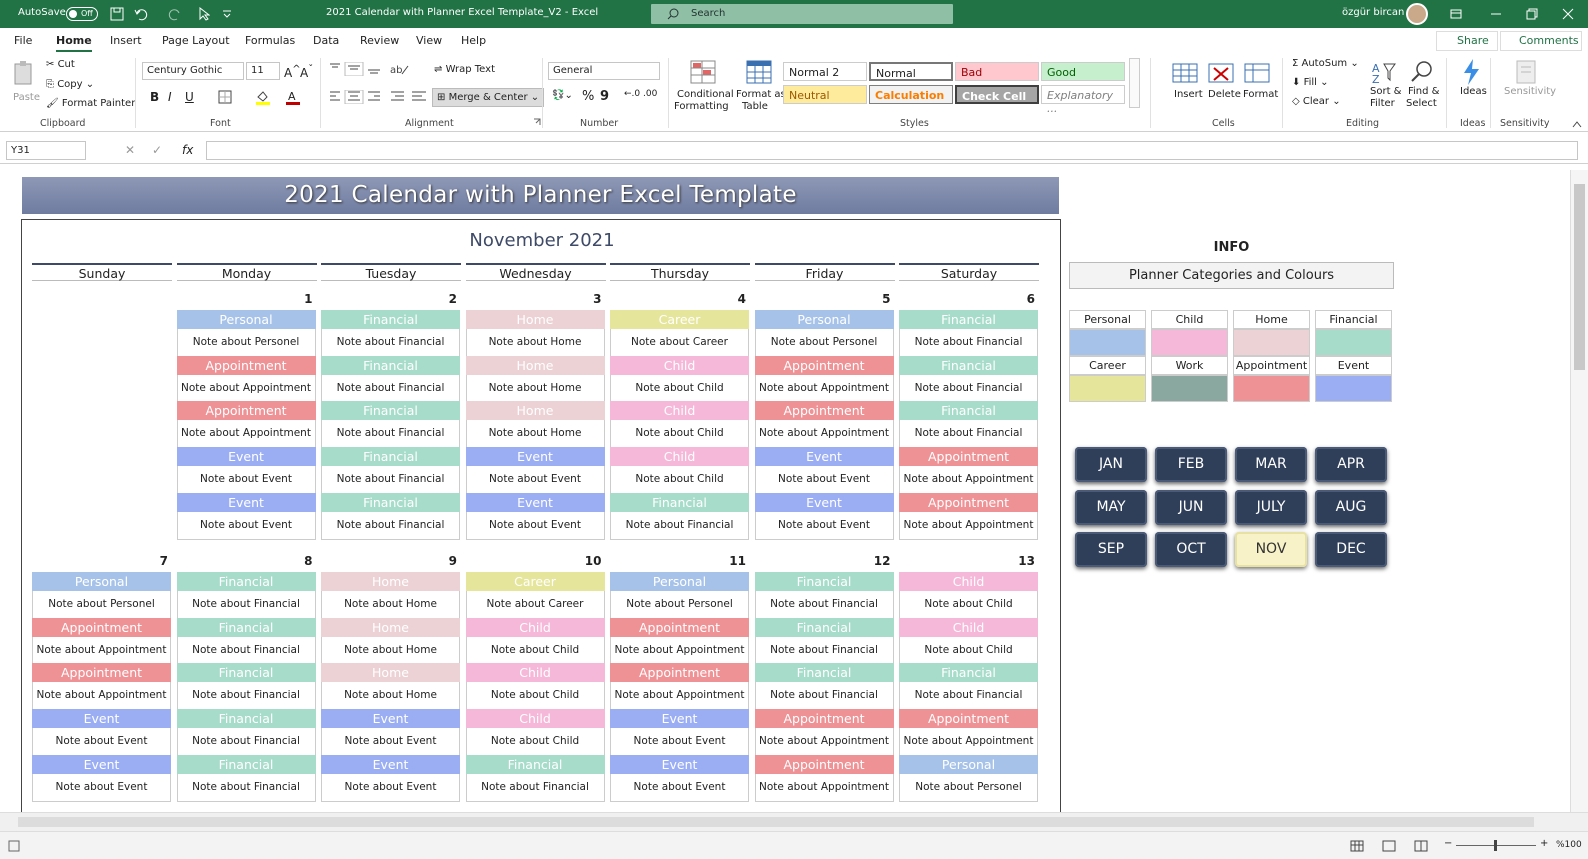  What do you see at coordinates (1191, 464) in the screenshot?
I see `month-button-feb: FEB` at bounding box center [1191, 464].